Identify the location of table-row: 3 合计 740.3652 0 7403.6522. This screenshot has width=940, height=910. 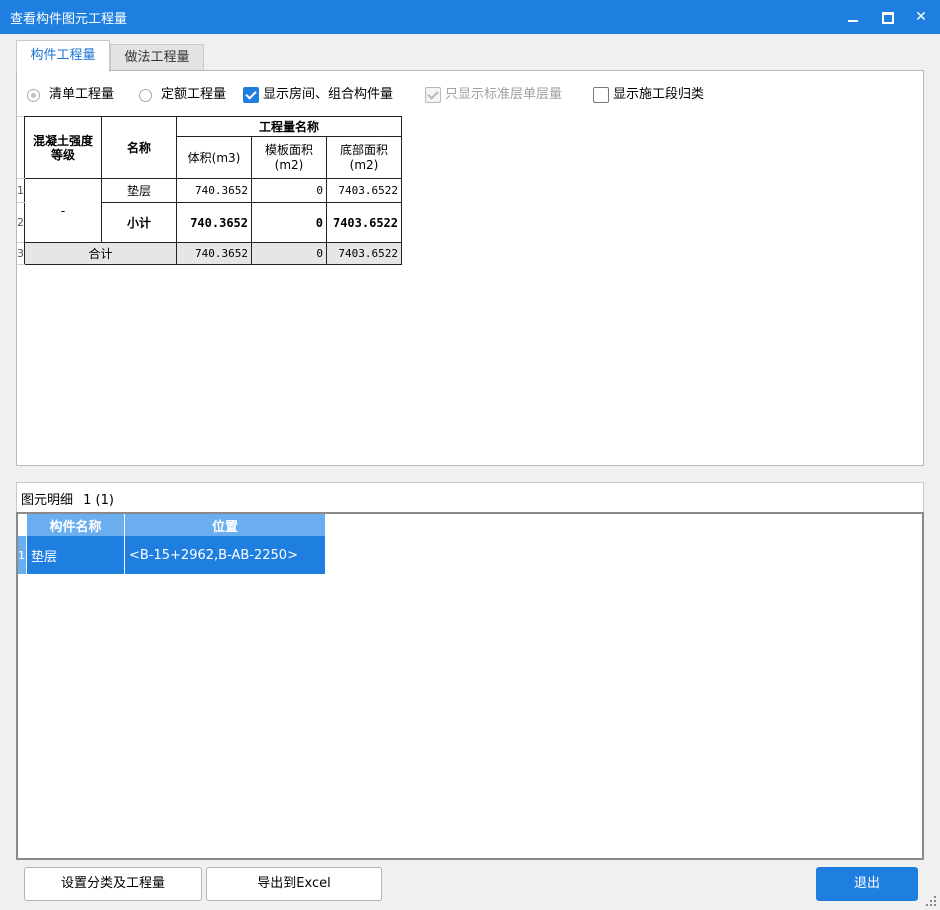
(209, 253).